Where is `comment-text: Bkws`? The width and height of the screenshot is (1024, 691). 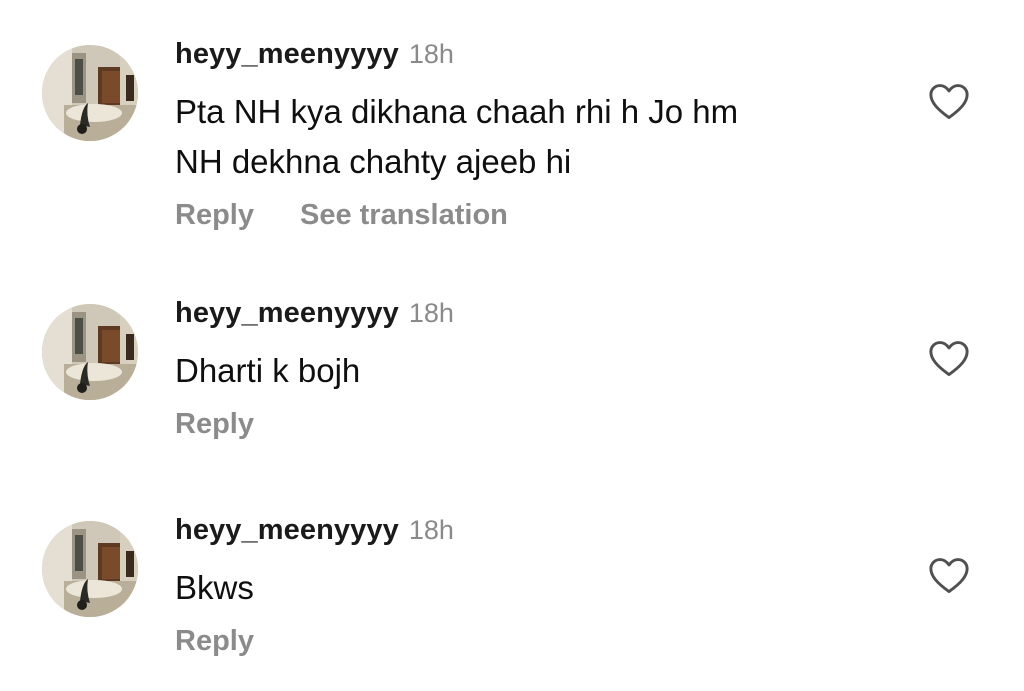 comment-text: Bkws is located at coordinates (515, 588).